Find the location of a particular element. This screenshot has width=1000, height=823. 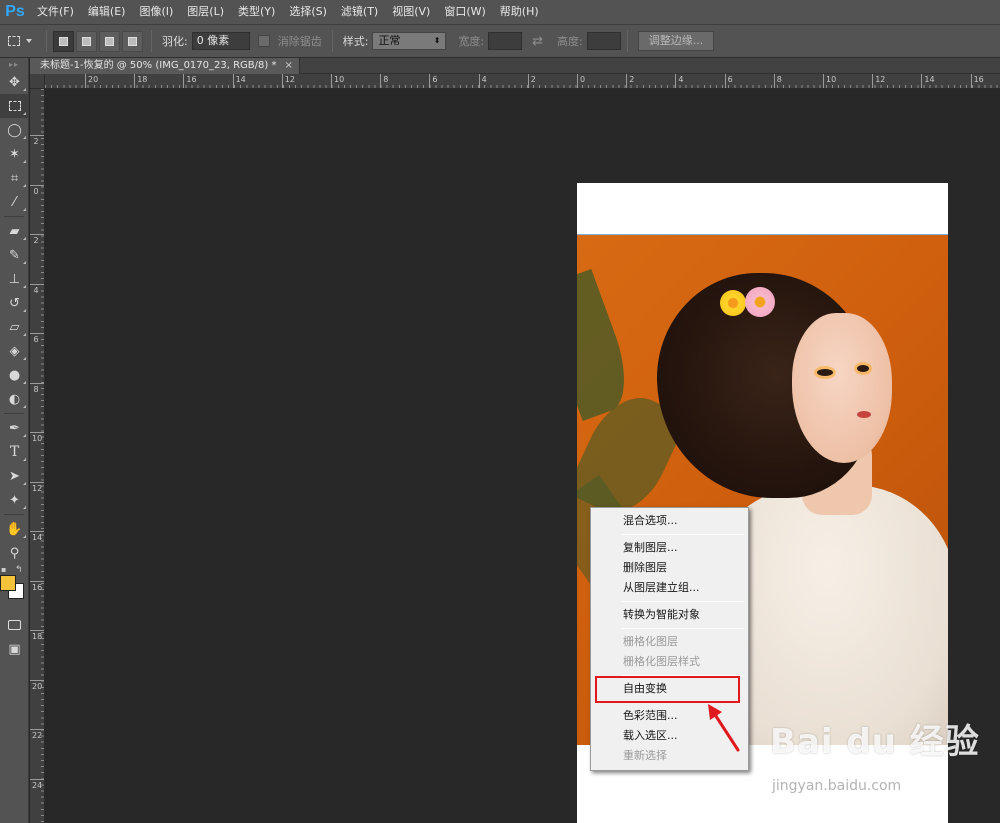

add-to-selection-button is located at coordinates (86, 41).